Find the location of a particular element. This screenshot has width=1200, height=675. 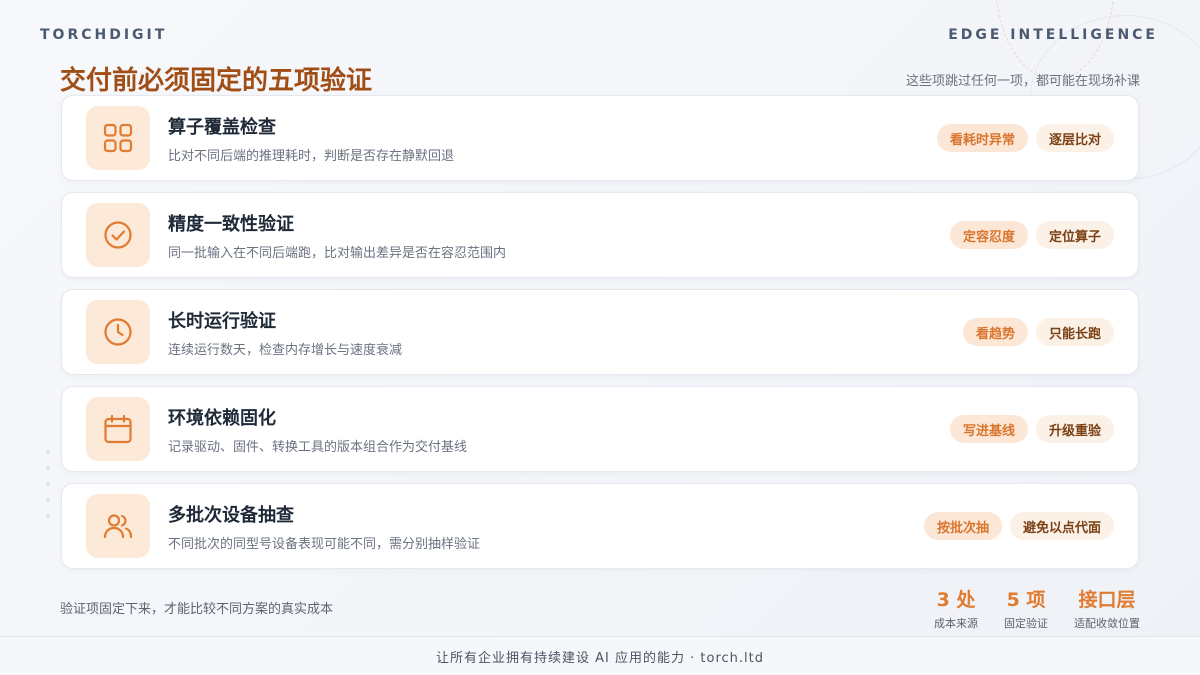

verification-card: 长时运行验证 连续运行数天，检查内存增长与速度衰减 看趋势 只能长跑 is located at coordinates (600, 332).